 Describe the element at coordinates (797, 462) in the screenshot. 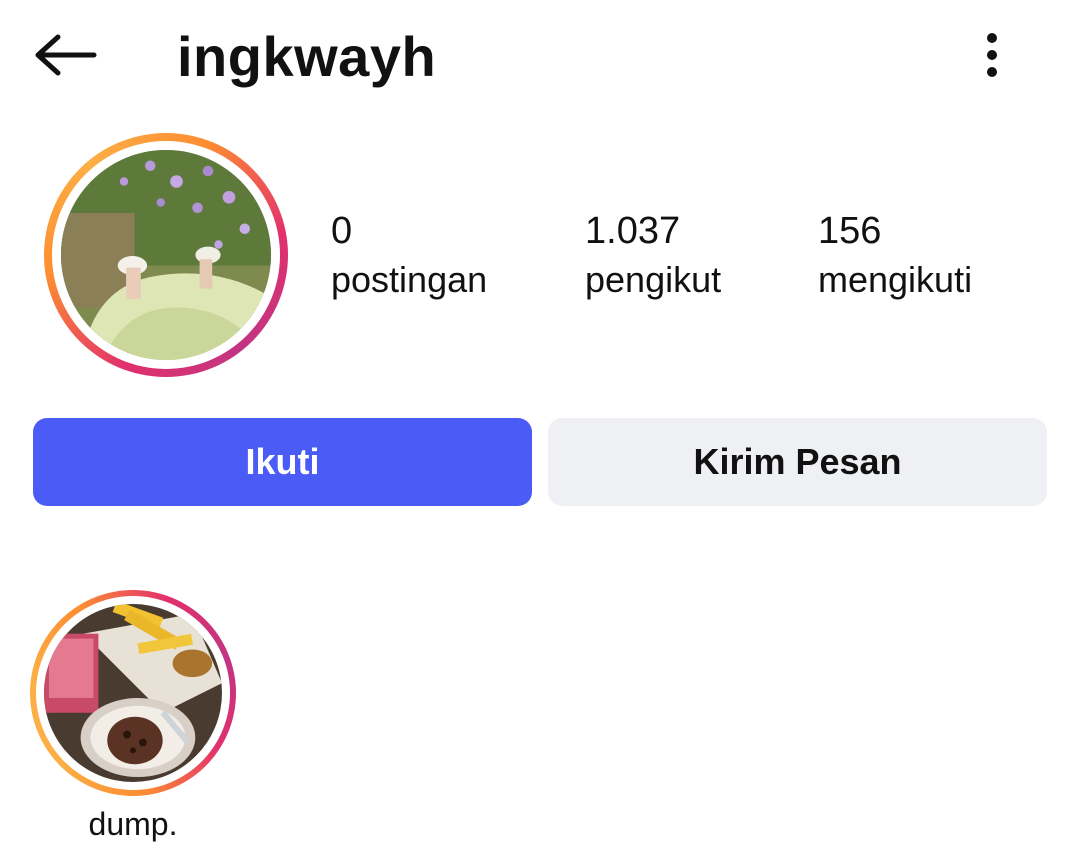

I see `send-message-button: Kirim Pesan` at that location.